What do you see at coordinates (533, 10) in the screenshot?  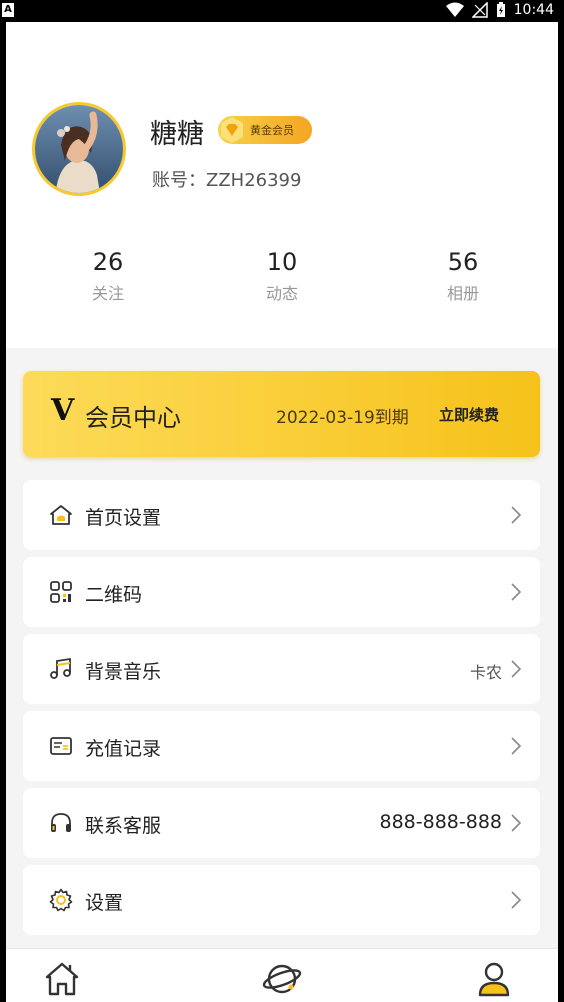 I see `clock: 10:44` at bounding box center [533, 10].